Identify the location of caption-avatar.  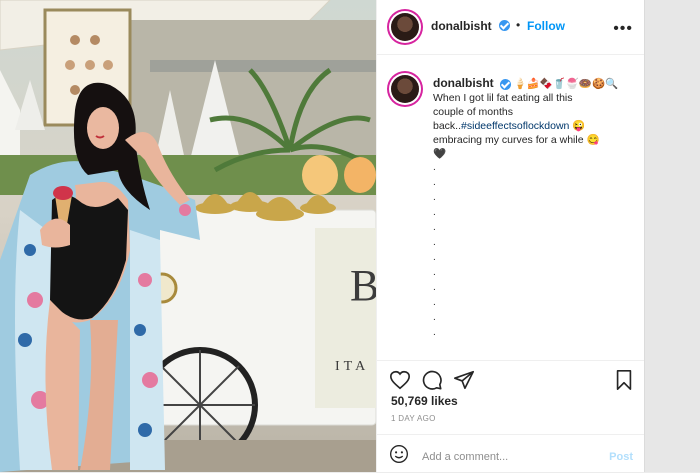
(405, 89).